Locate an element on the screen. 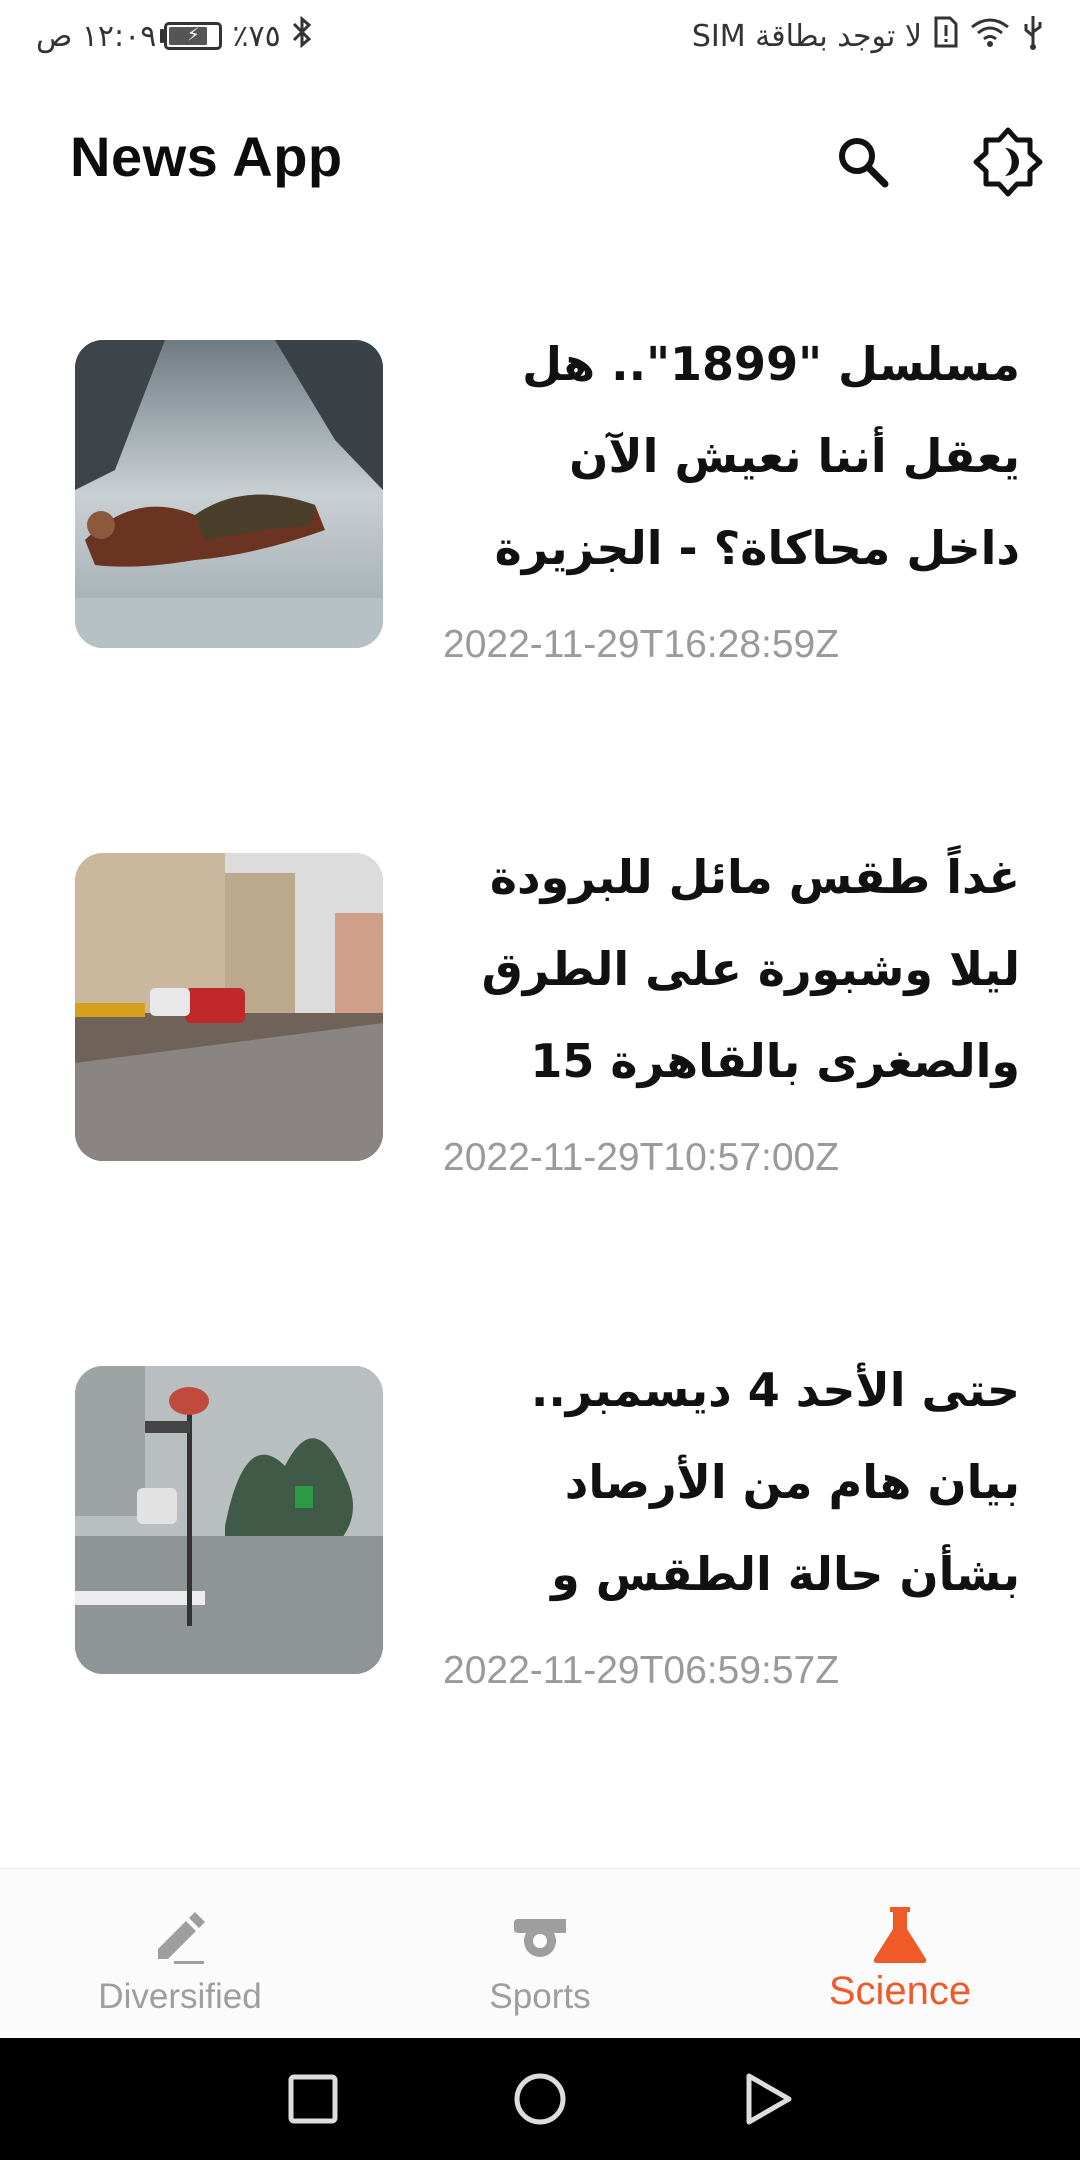 This screenshot has width=1080, height=2160. wifi-icon is located at coordinates (990, 36).